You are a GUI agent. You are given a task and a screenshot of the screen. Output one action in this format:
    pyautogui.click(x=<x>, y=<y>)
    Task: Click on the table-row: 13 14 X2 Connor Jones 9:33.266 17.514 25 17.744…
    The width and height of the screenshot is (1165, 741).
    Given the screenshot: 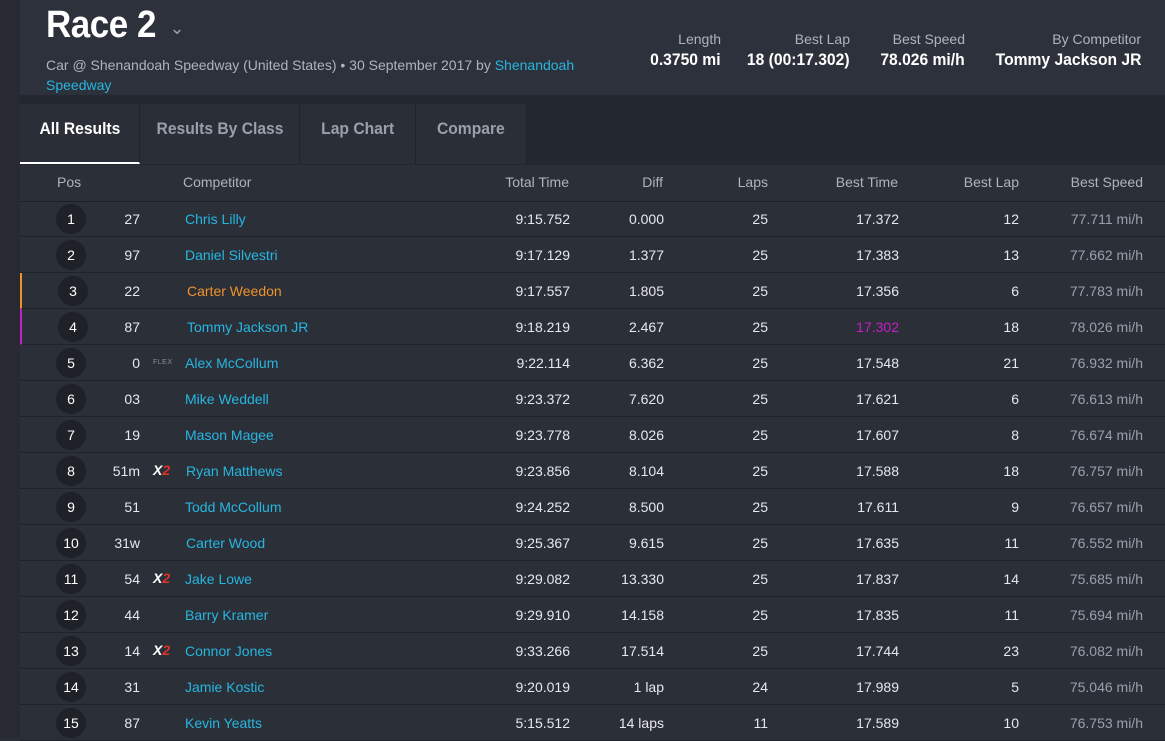 What is the action you would take?
    pyautogui.click(x=592, y=651)
    